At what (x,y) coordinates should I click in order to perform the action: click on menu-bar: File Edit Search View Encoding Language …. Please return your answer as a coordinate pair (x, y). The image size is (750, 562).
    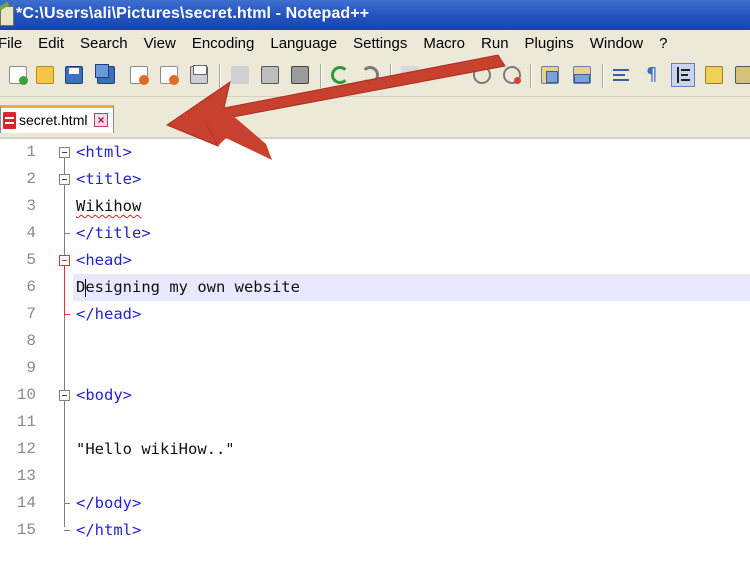
    Looking at the image, I should click on (375, 43).